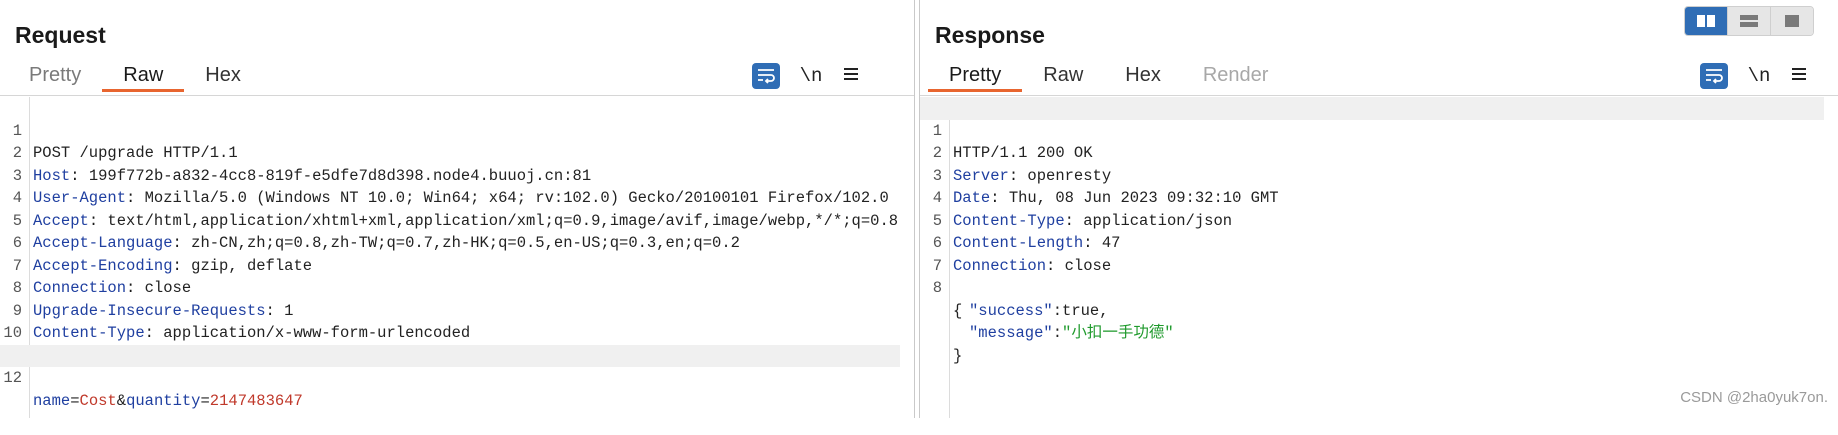  I want to click on request-line-1: 1 POST /upgrade HTTP/1.1, so click(125, 142).